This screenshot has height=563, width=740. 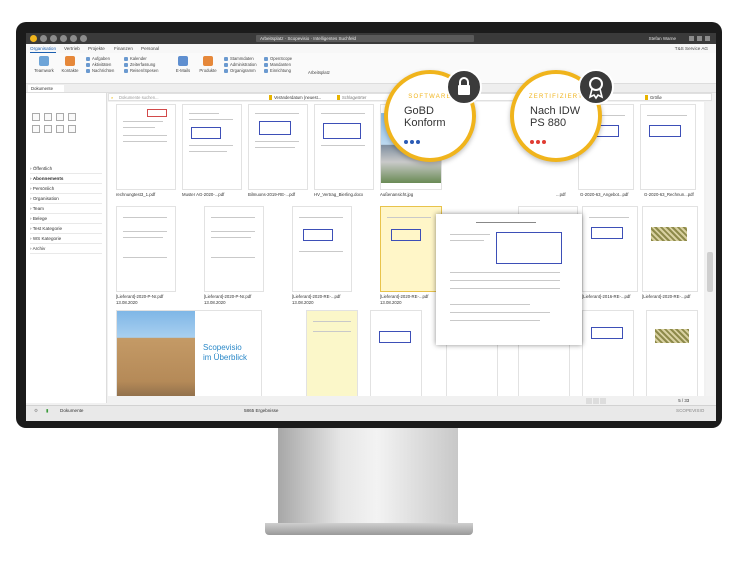 What do you see at coordinates (66, 209) in the screenshot?
I see `sidebar-item-team: › Team` at bounding box center [66, 209].